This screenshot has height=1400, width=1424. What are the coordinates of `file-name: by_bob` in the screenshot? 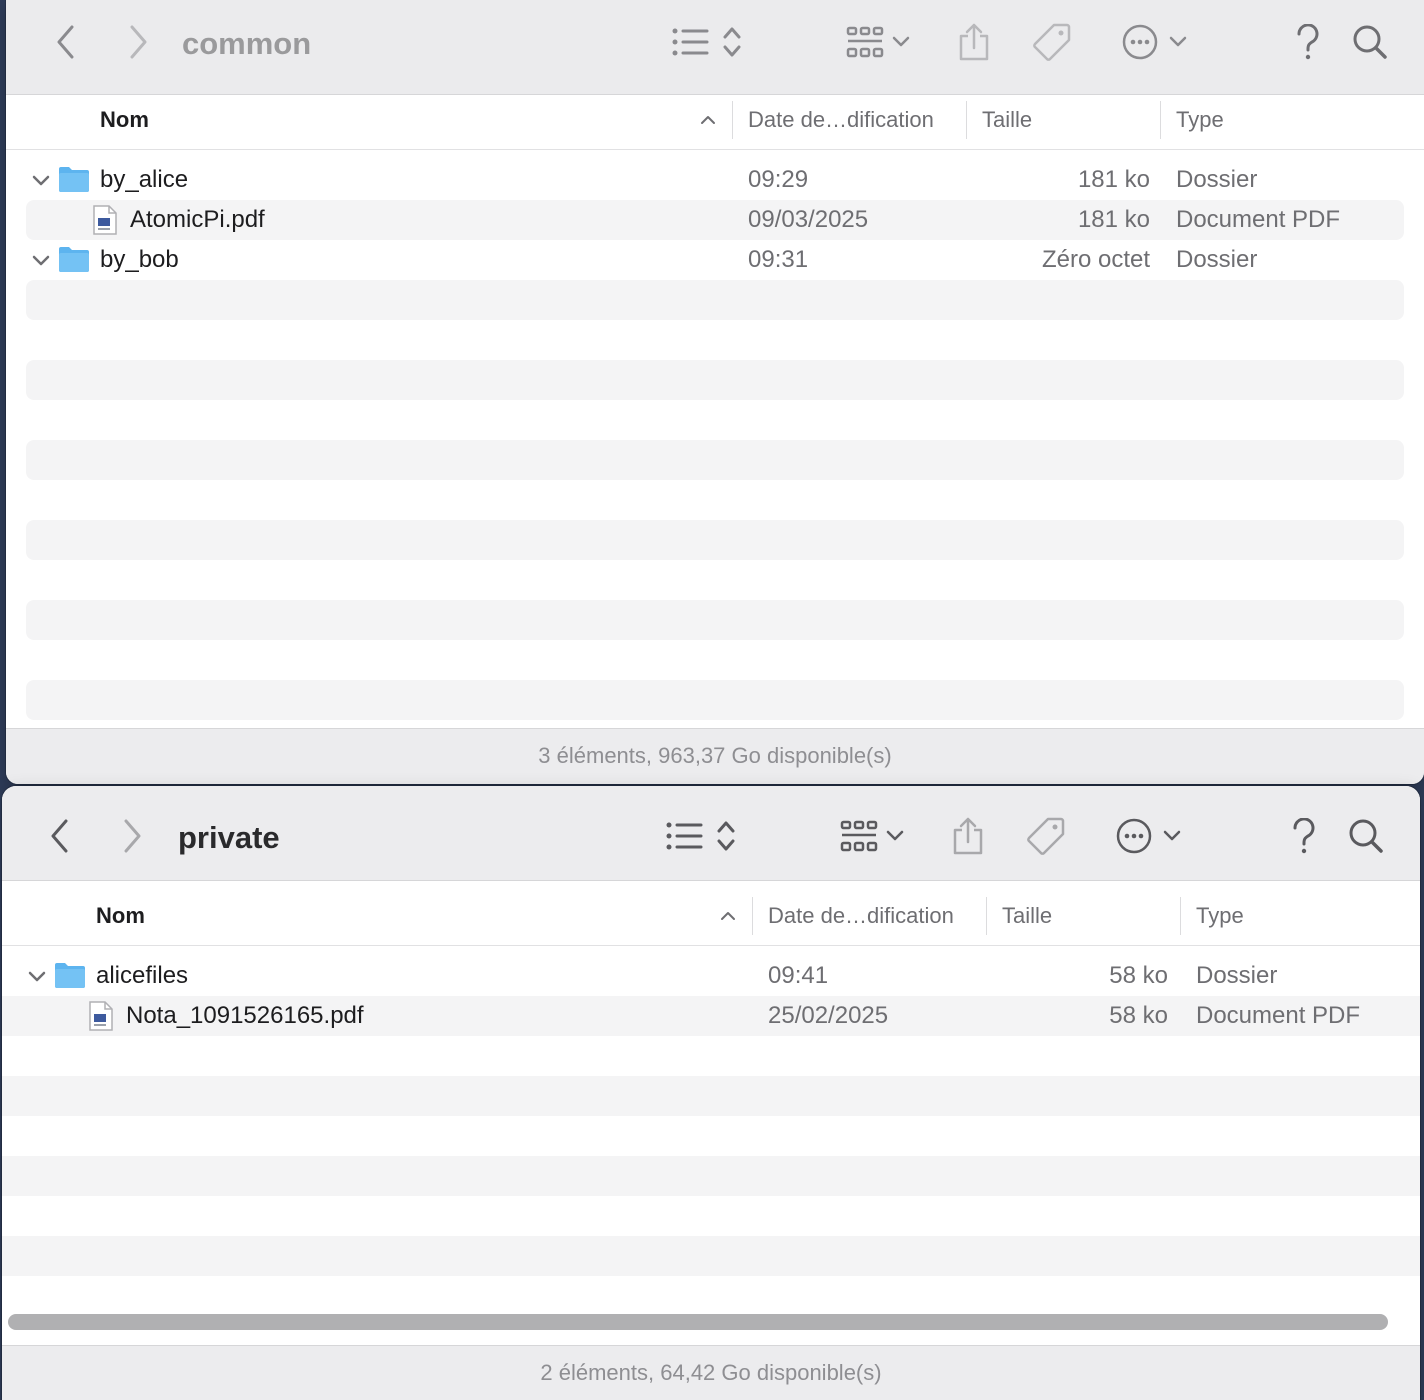 It's located at (139, 259).